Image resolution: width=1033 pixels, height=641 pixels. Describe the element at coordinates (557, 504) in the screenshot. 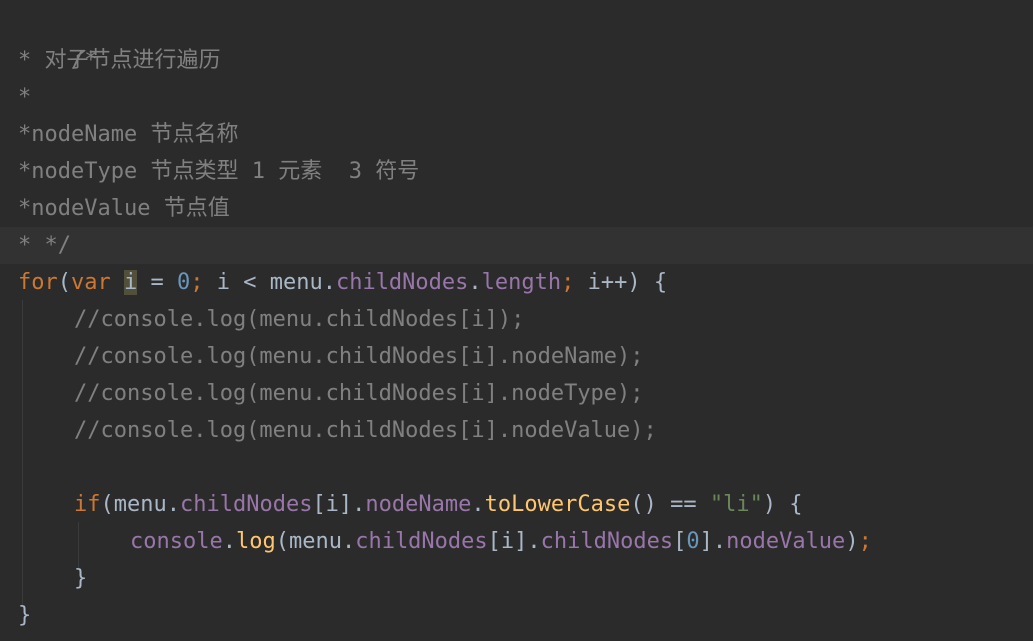

I see `method-toLowerCase: toLowerCase` at that location.